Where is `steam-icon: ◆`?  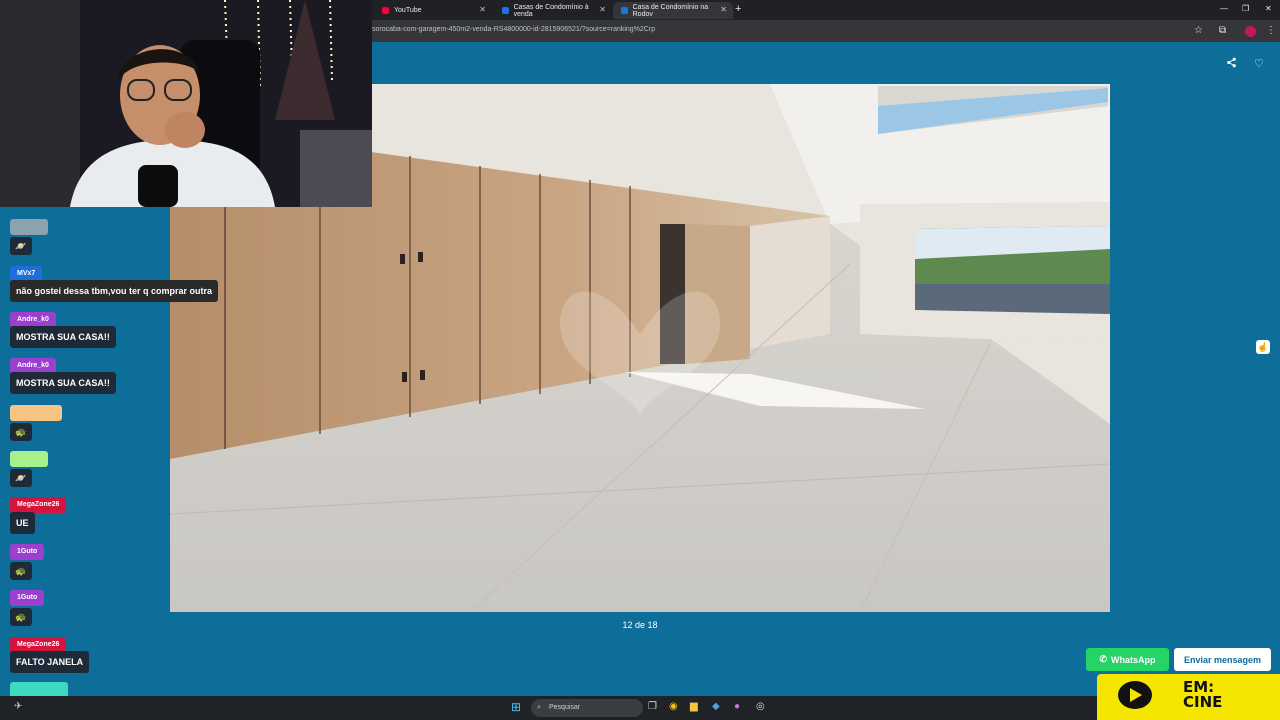 steam-icon: ◆ is located at coordinates (716, 706).